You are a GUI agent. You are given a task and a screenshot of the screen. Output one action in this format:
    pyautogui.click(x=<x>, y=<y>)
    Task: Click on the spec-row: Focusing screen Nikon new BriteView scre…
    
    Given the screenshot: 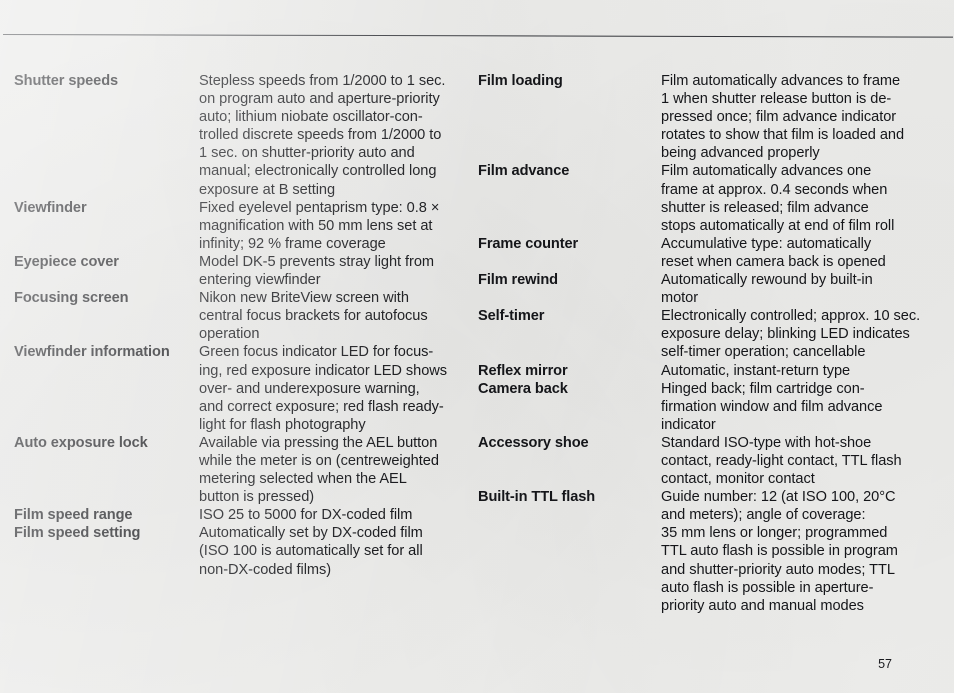 What is the action you would take?
    pyautogui.click(x=241, y=316)
    